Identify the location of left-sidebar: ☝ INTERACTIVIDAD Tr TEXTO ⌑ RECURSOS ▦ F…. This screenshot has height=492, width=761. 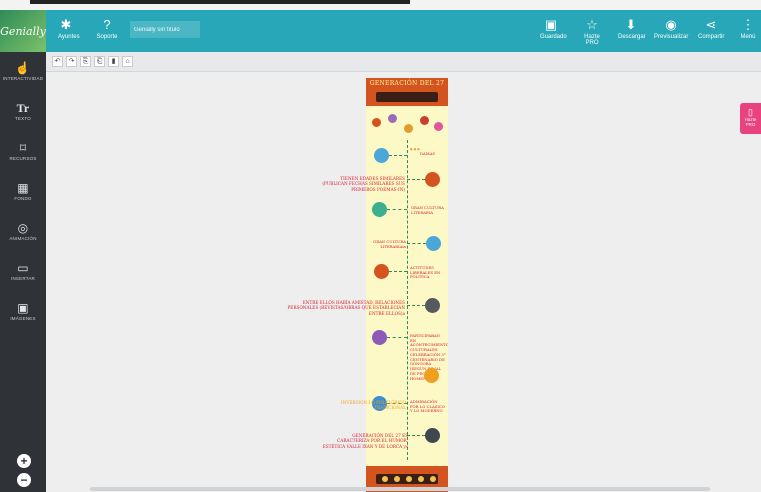
(23, 272).